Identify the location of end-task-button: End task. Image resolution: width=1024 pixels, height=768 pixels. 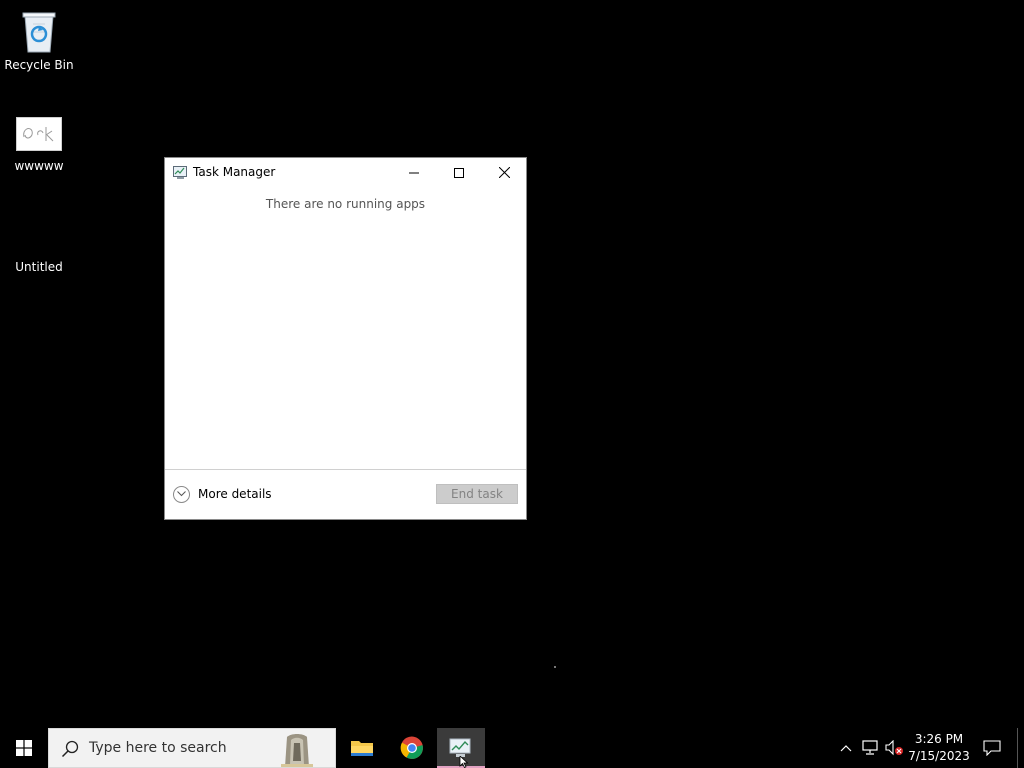
(477, 494).